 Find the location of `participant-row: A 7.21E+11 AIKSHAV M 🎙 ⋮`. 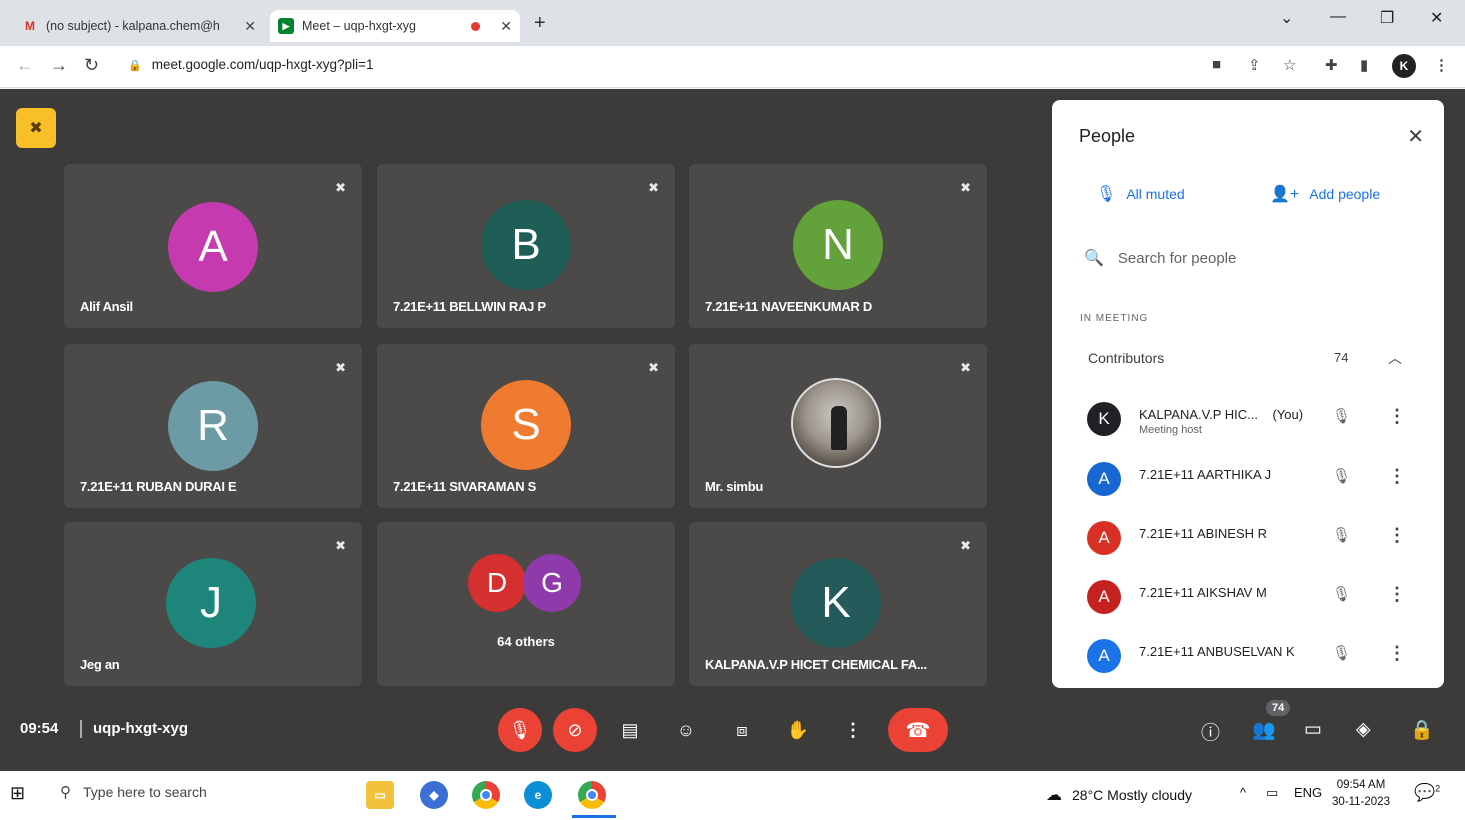

participant-row: A 7.21E+11 AIKSHAV M 🎙 ⋮ is located at coordinates (1248, 598).